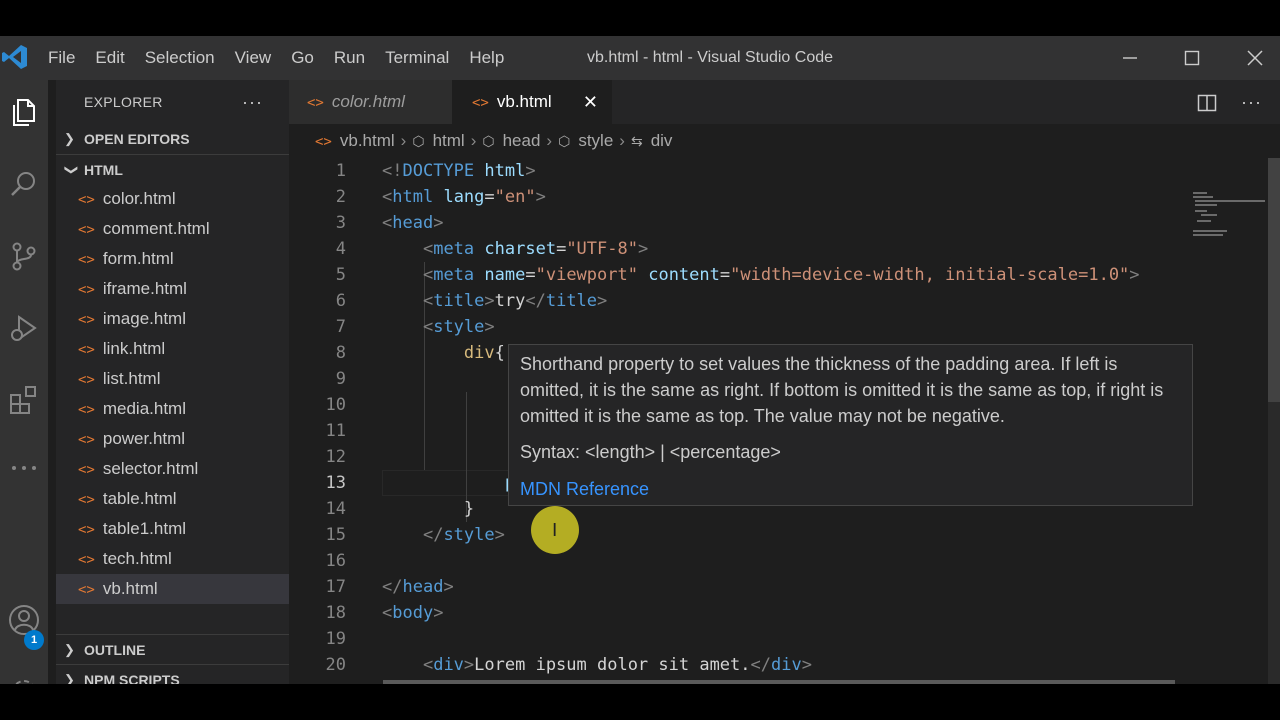  Describe the element at coordinates (144, 408) in the screenshot. I see `file-name: media.html` at that location.